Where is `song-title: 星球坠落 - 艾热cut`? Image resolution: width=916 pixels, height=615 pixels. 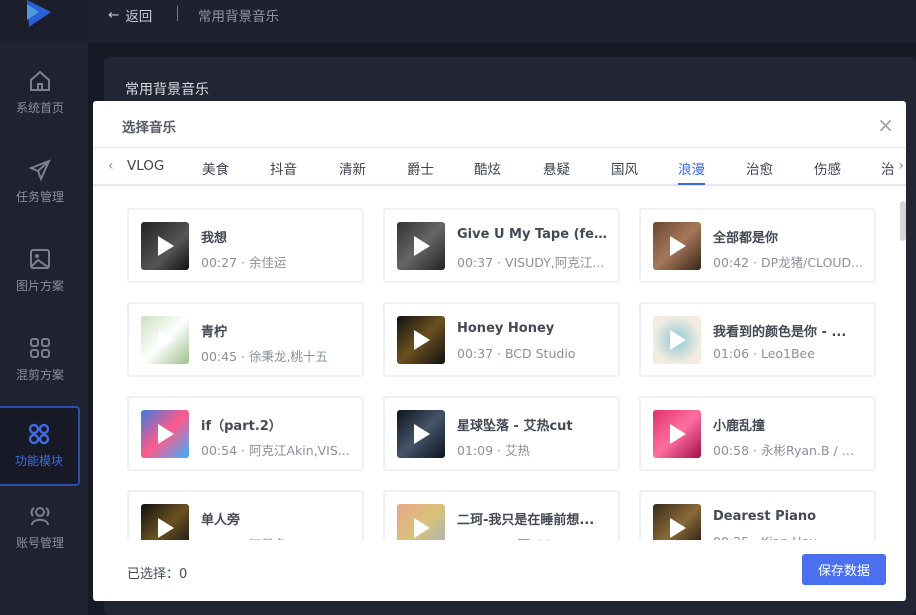 song-title: 星球坠落 - 艾热cut is located at coordinates (515, 426).